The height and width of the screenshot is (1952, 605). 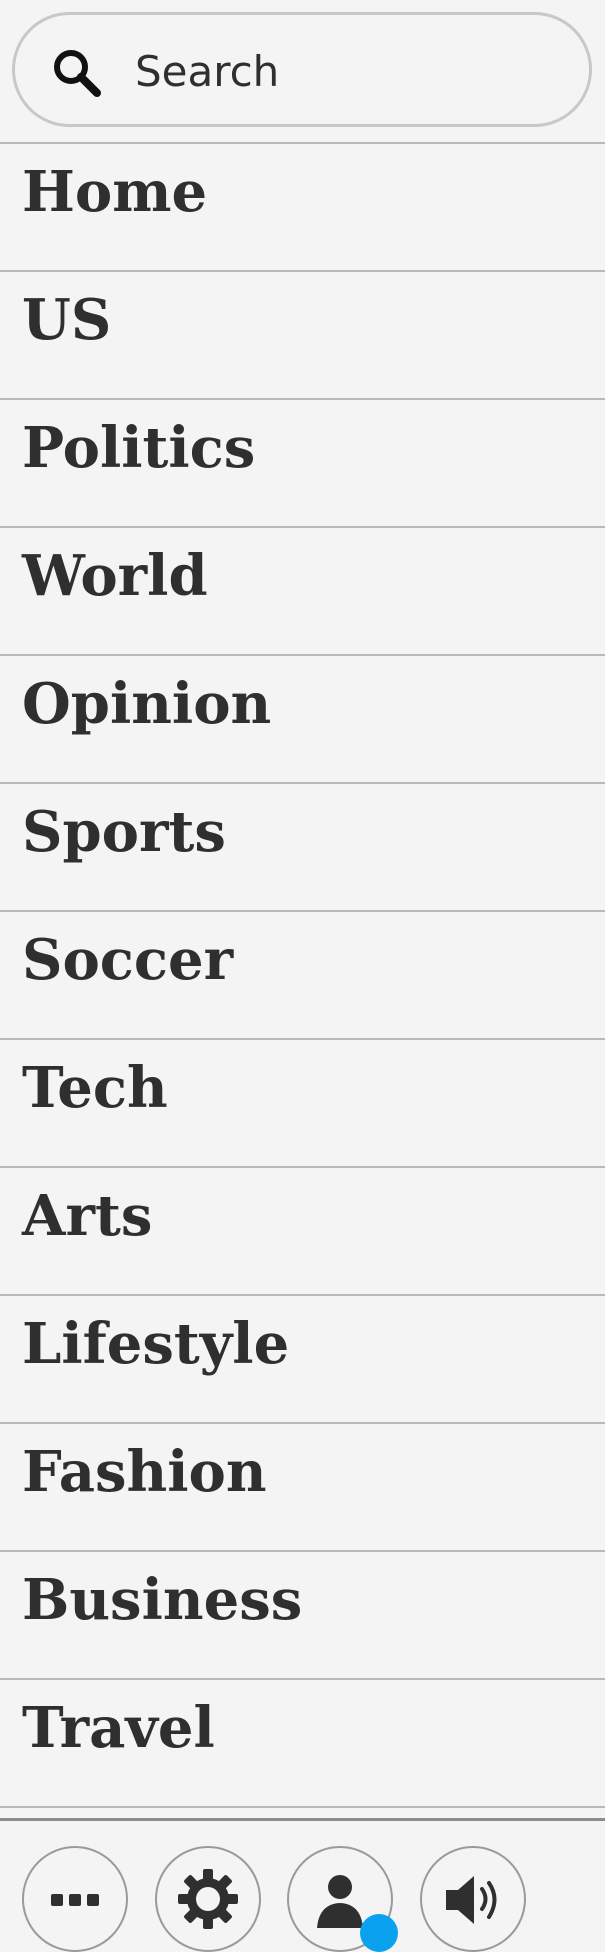 I want to click on nav-item-arts: Arts, so click(x=302, y=1230).